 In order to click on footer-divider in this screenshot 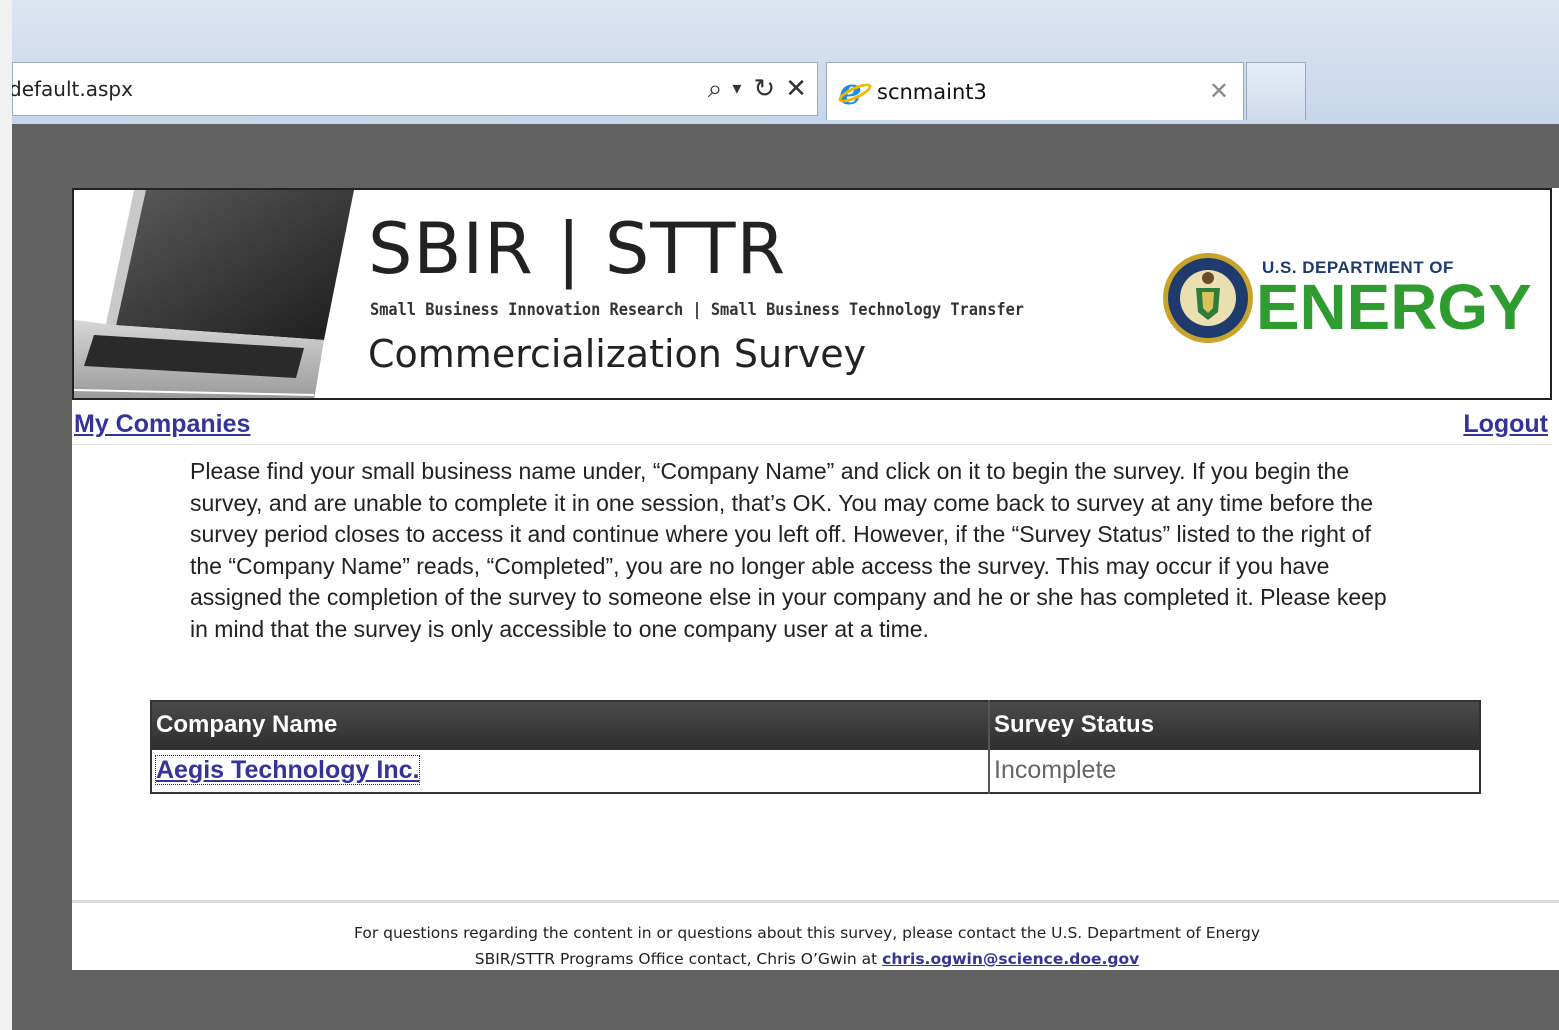, I will do `click(815, 901)`.